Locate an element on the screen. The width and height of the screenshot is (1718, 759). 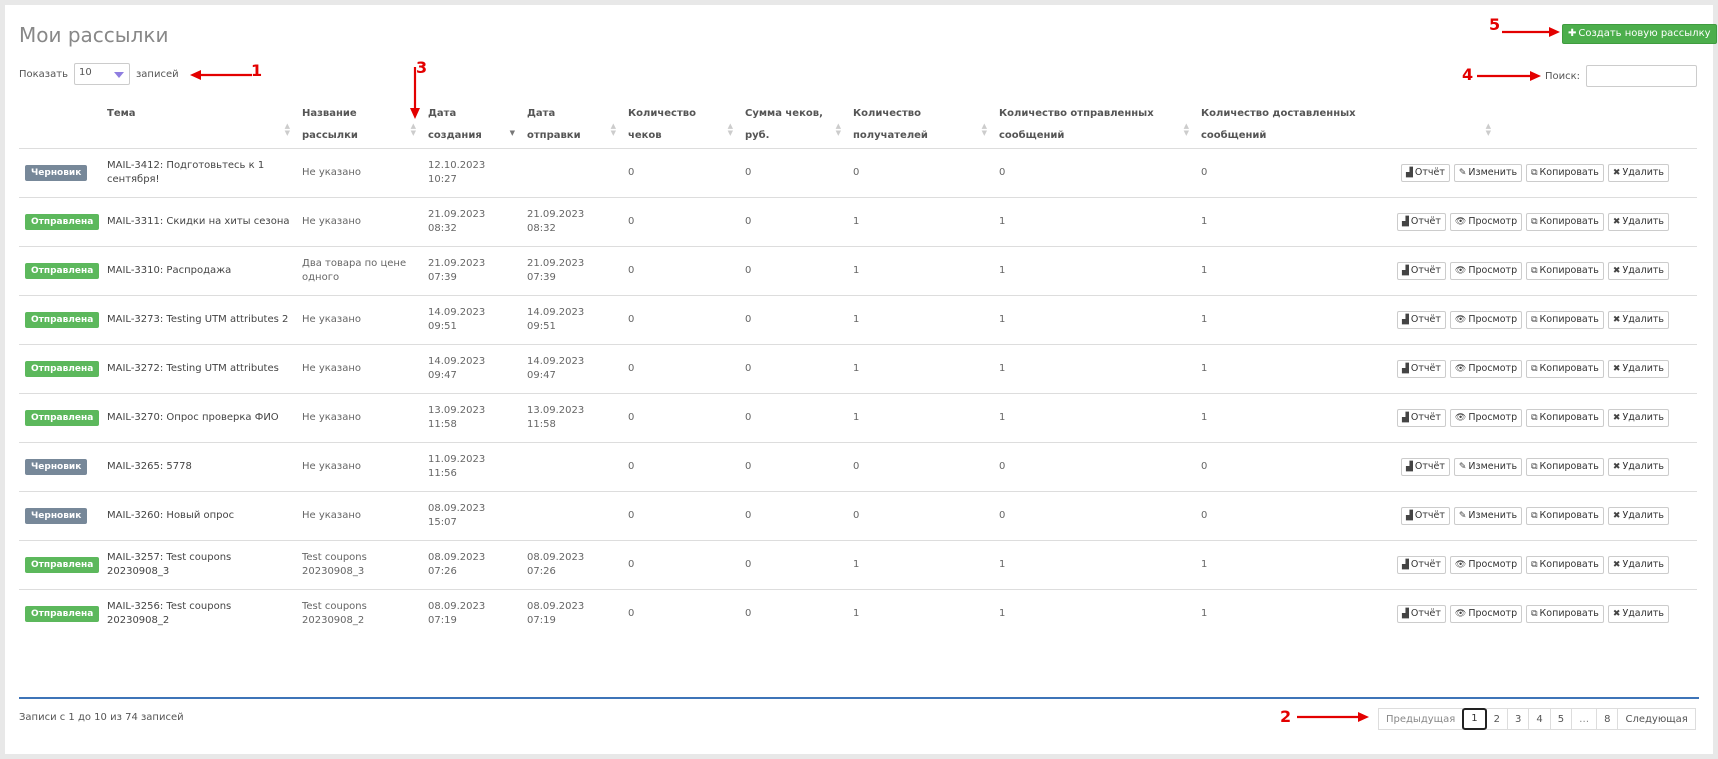
column-header-subject: Тема ▲ ▼ is located at coordinates (198, 123).